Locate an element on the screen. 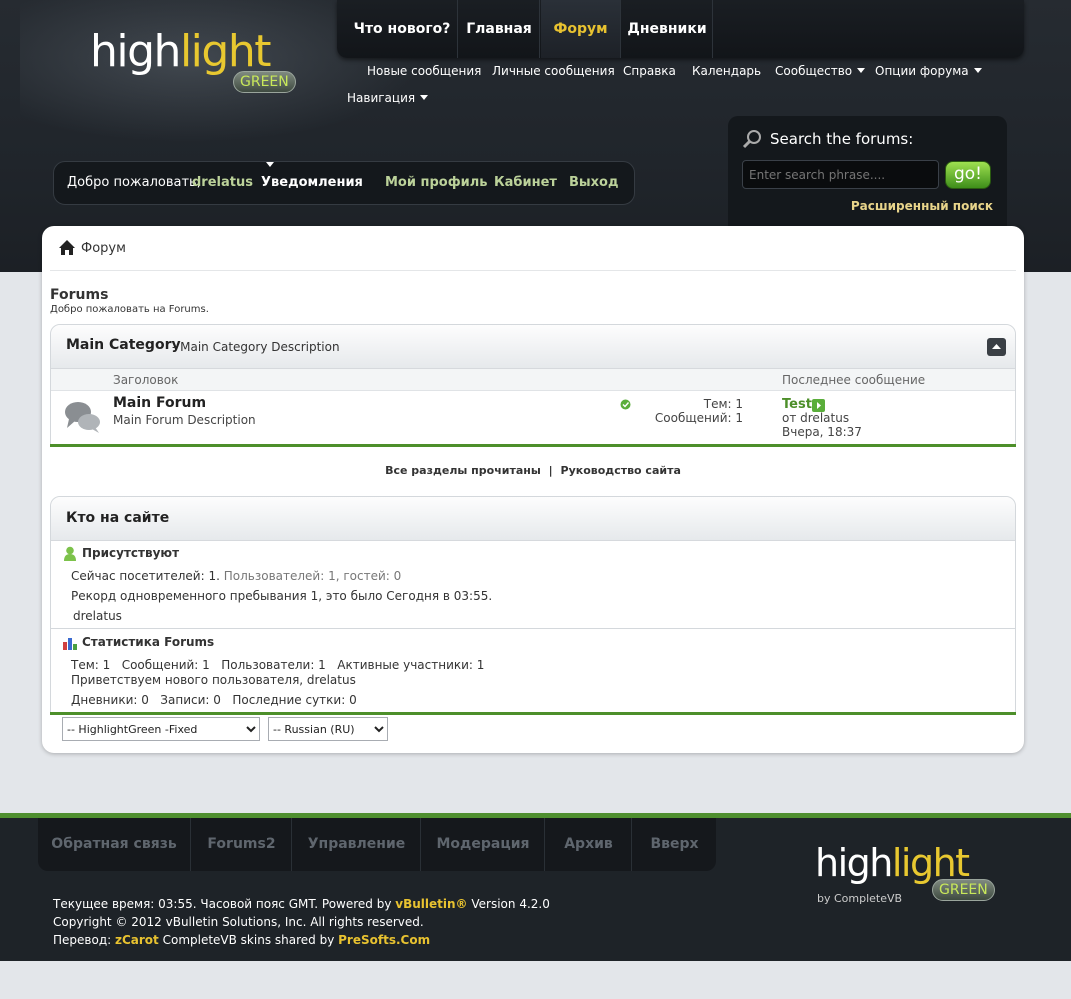 This screenshot has height=999, width=1071. mark-all-read-link: Все разделы прочитаны is located at coordinates (463, 470).